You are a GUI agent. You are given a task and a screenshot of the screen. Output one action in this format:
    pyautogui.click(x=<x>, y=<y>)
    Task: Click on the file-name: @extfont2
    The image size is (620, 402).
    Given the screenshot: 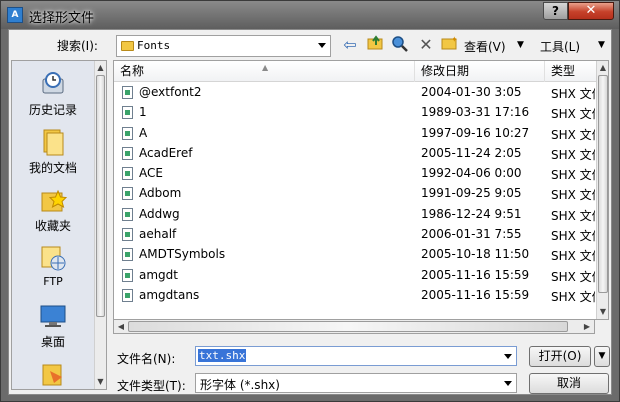 What is the action you would take?
    pyautogui.click(x=170, y=92)
    